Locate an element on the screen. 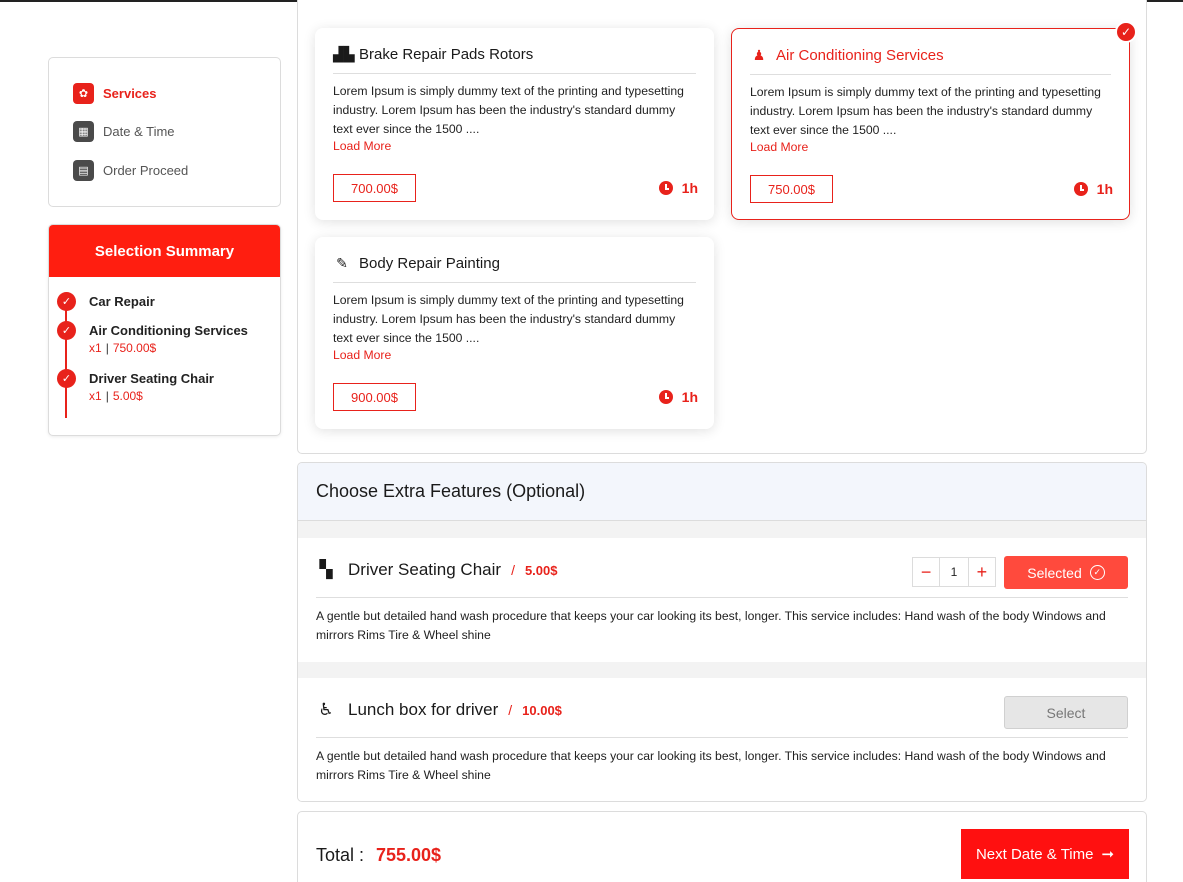 The image size is (1183, 882). step-services: ✿ Services is located at coordinates (115, 93).